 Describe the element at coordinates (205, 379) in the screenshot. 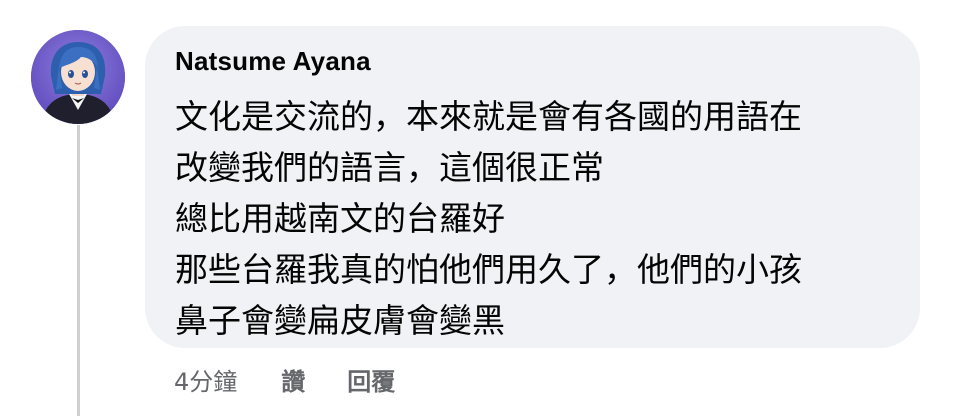

I see `comment-timestamp: 4分鐘` at that location.